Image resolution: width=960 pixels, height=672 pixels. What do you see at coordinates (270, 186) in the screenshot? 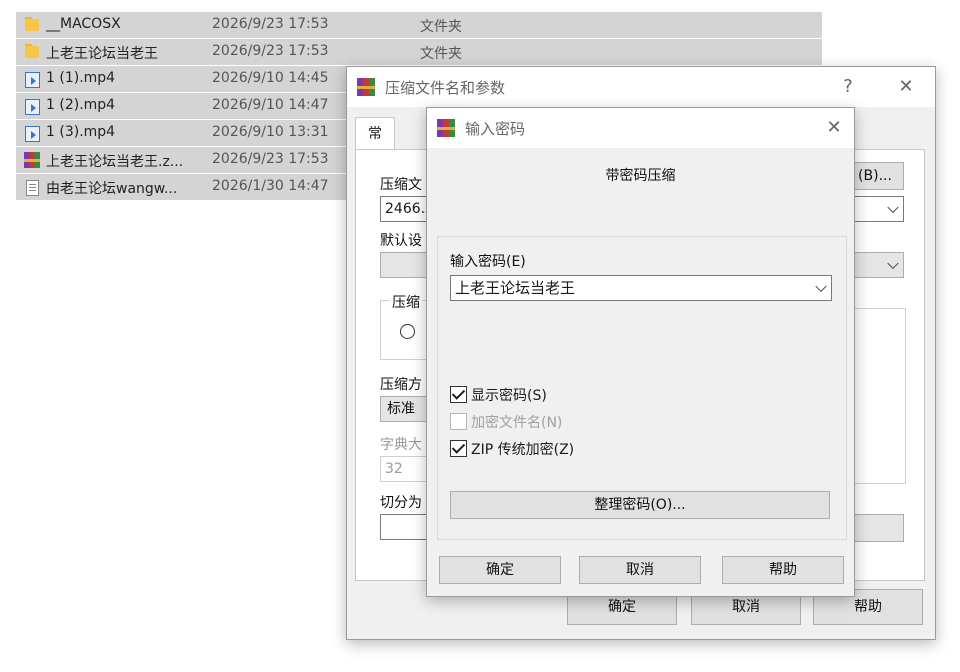
I see `file-date: 2026/1/30 14:47` at bounding box center [270, 186].